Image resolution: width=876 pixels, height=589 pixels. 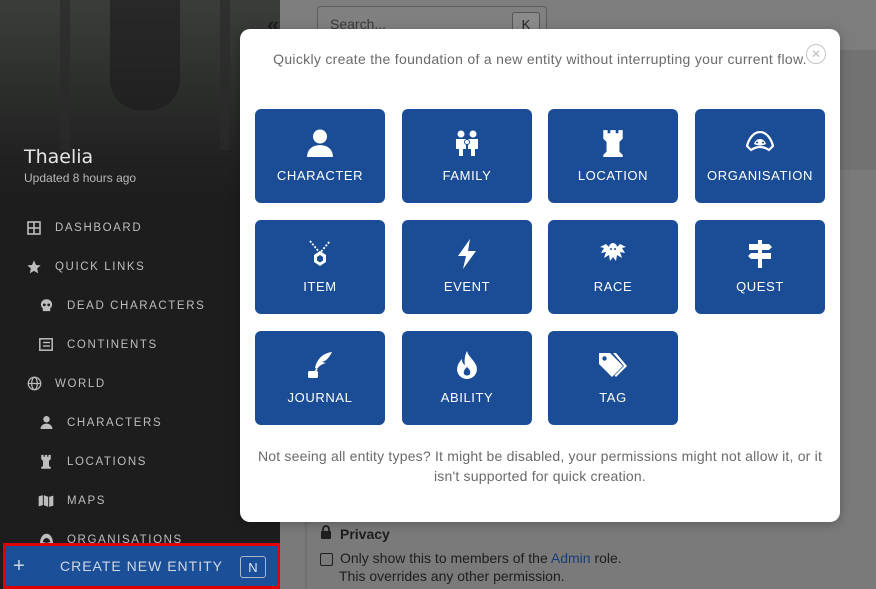 I want to click on admin-only-note: This overrides any other permission., so click(x=452, y=576).